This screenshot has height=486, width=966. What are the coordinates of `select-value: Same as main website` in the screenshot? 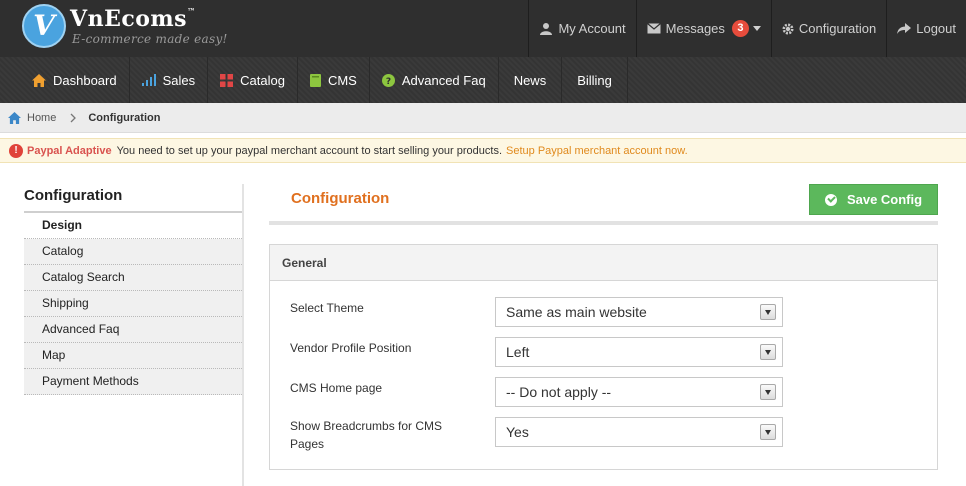 It's located at (576, 312).